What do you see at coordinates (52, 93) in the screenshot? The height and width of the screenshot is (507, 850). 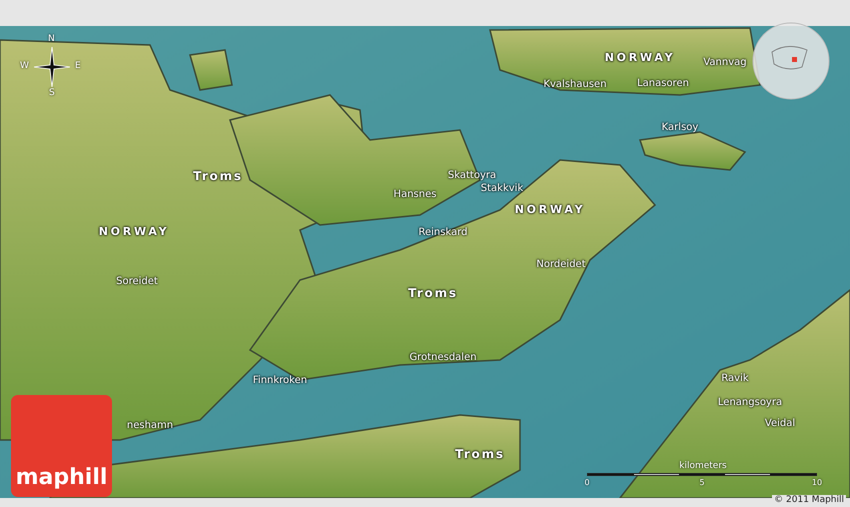 I see `compass-letter: S` at bounding box center [52, 93].